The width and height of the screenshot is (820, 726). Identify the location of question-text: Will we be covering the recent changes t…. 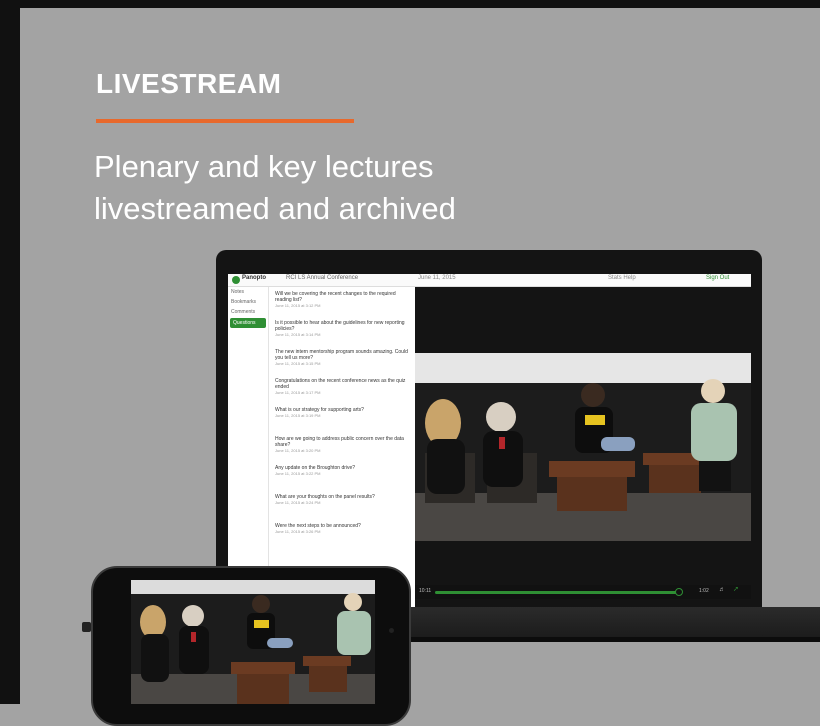
(335, 297).